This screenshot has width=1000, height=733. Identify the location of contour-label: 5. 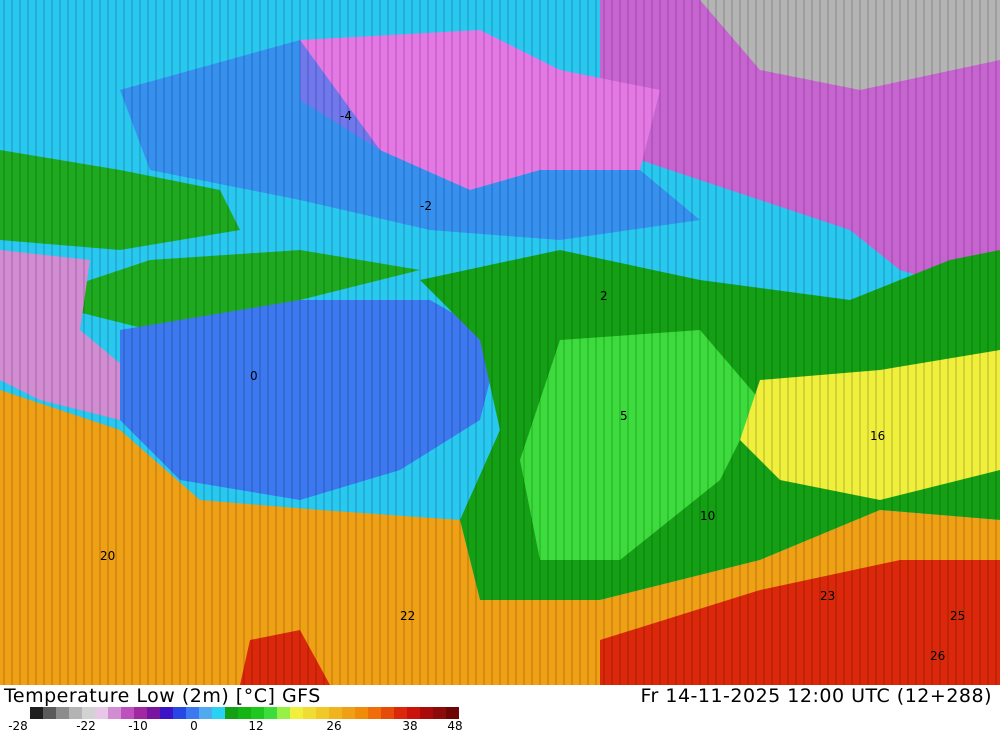
(624, 416).